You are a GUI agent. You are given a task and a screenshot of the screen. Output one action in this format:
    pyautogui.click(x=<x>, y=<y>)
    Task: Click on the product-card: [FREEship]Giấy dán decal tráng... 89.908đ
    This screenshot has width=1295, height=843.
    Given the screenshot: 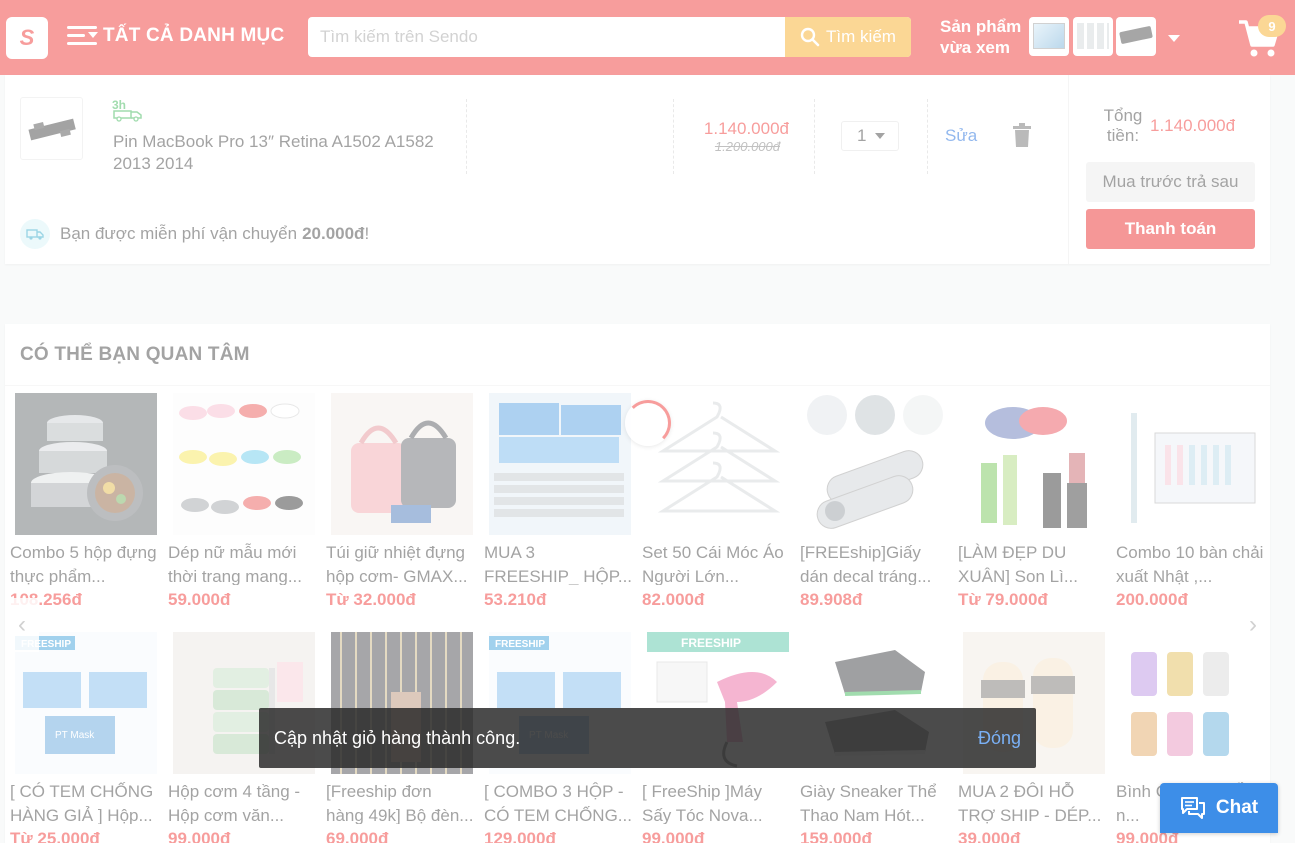 What is the action you would take?
    pyautogui.click(x=873, y=503)
    